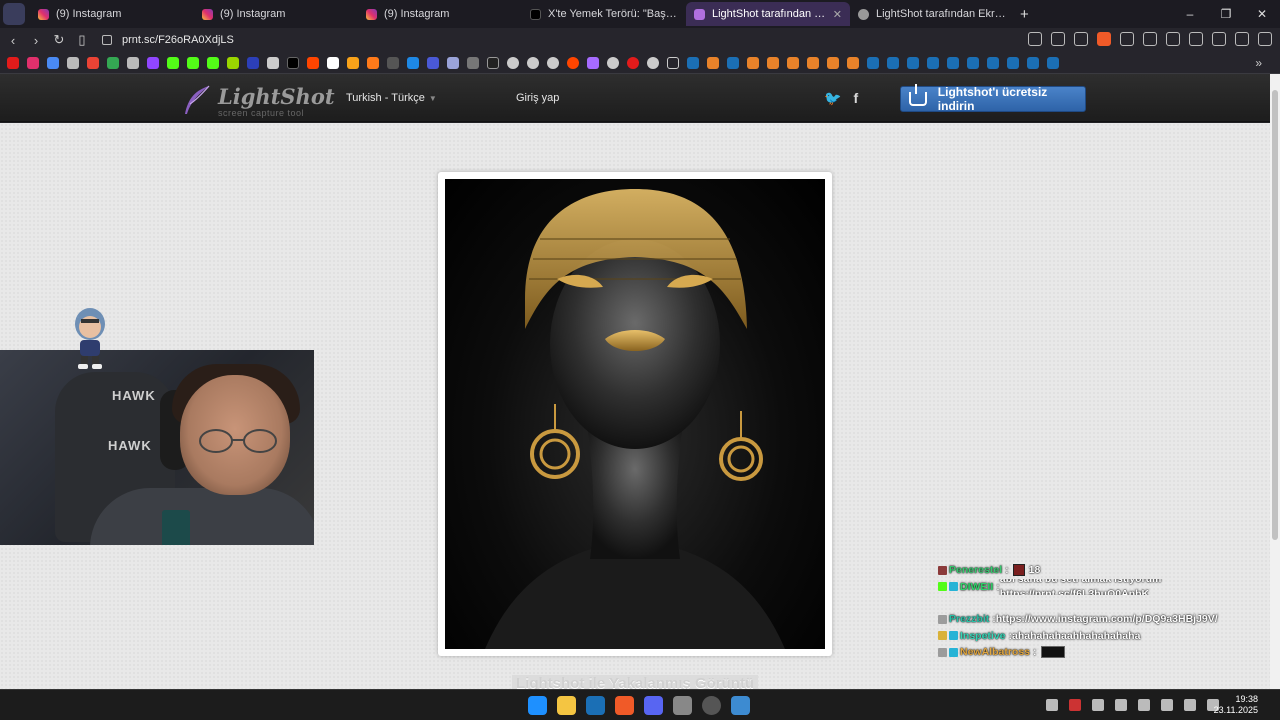 This screenshot has height=720, width=1280. Describe the element at coordinates (1104, 39) in the screenshot. I see `brave-shields-icon` at that location.